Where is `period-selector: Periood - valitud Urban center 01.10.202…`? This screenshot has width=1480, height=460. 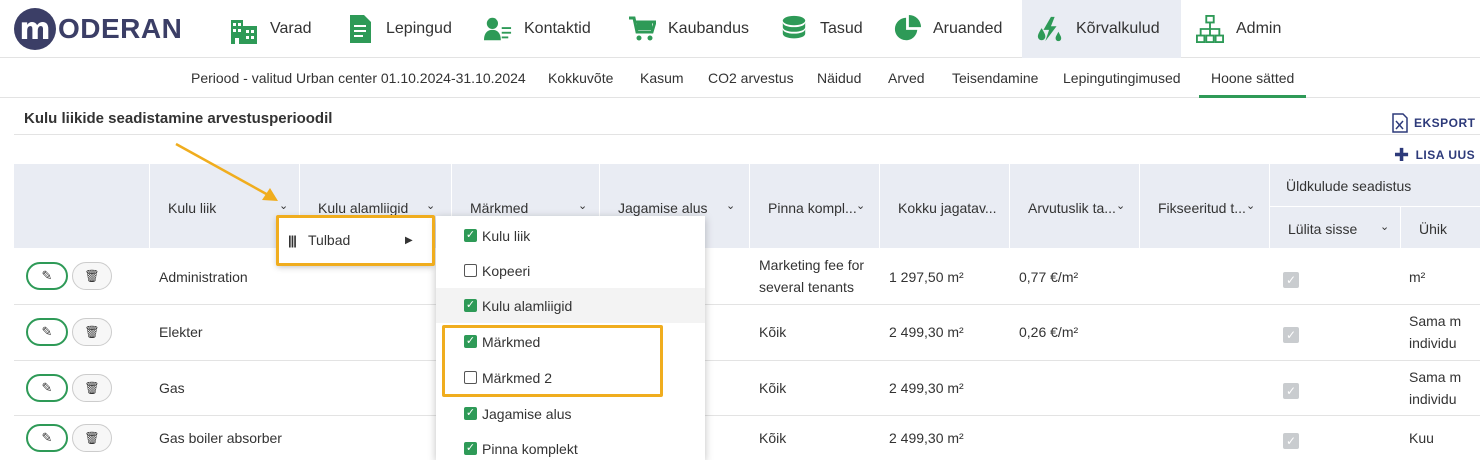 period-selector: Periood - valitud Urban center 01.10.202… is located at coordinates (358, 78).